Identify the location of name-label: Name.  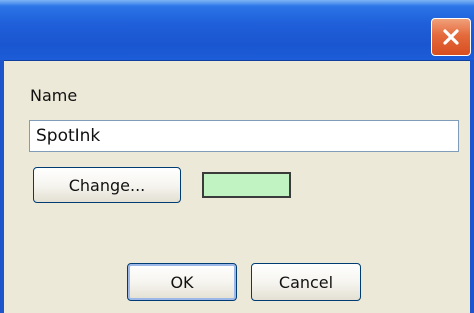
(54, 95).